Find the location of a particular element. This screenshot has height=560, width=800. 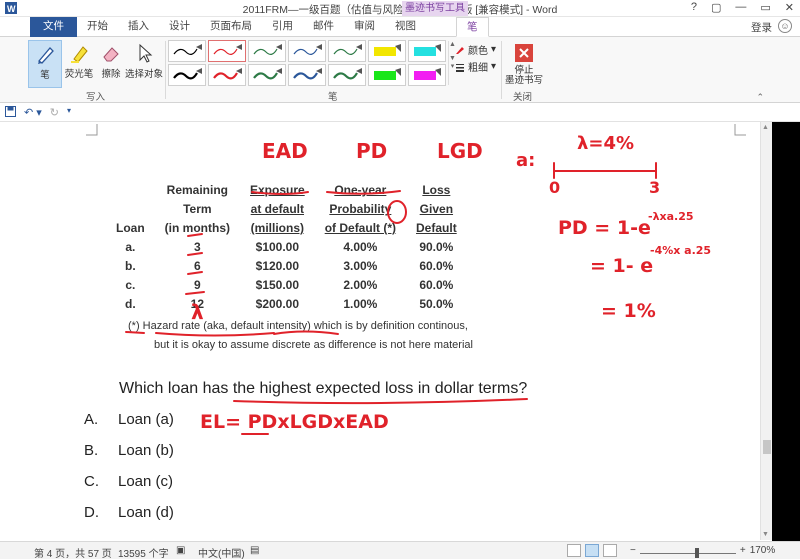

print-layout-button is located at coordinates (592, 550).